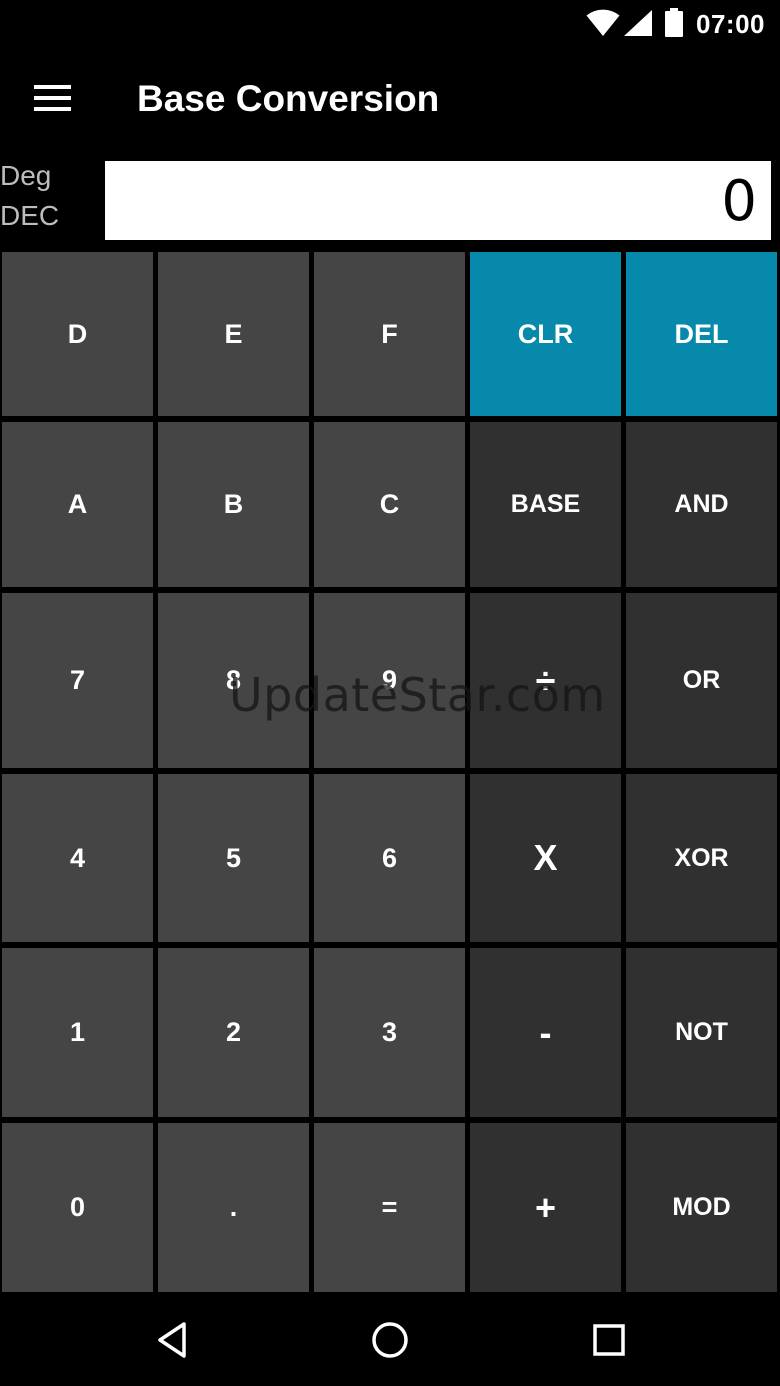 This screenshot has height=1386, width=780. Describe the element at coordinates (233, 680) in the screenshot. I see `key-8: 8` at that location.